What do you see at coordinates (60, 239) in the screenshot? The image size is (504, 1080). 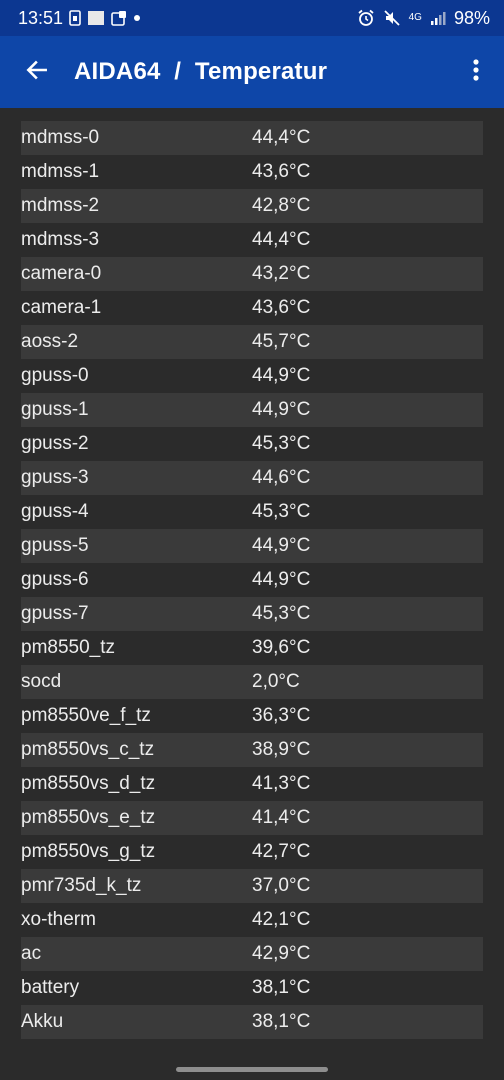 I see `sensor-name: mdmss-3` at bounding box center [60, 239].